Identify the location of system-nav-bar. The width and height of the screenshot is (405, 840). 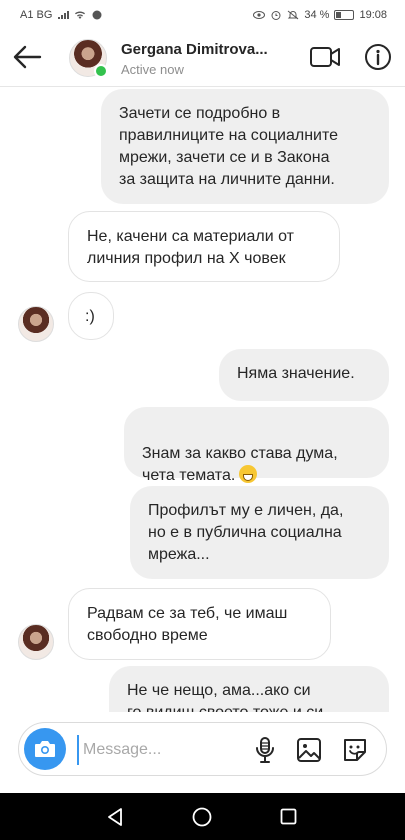
(202, 816).